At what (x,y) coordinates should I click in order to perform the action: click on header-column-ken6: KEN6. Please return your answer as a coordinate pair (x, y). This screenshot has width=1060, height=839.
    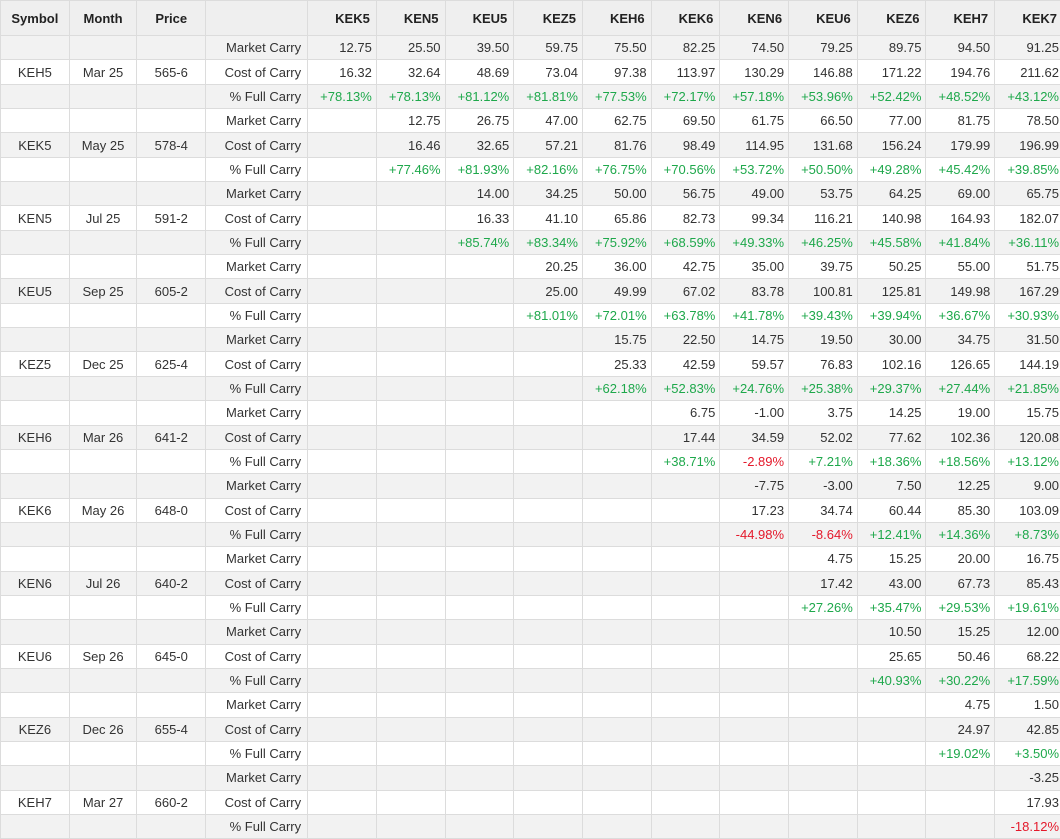
    Looking at the image, I should click on (754, 18).